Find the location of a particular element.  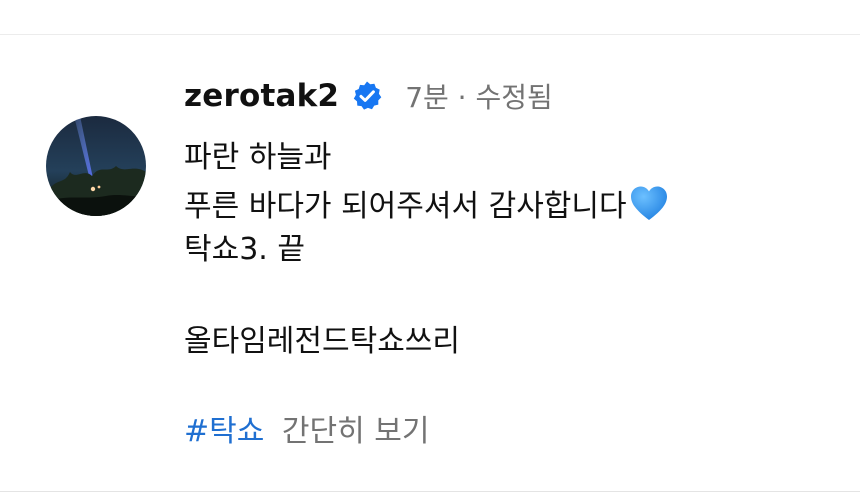

verified-badge-icon is located at coordinates (367, 96).